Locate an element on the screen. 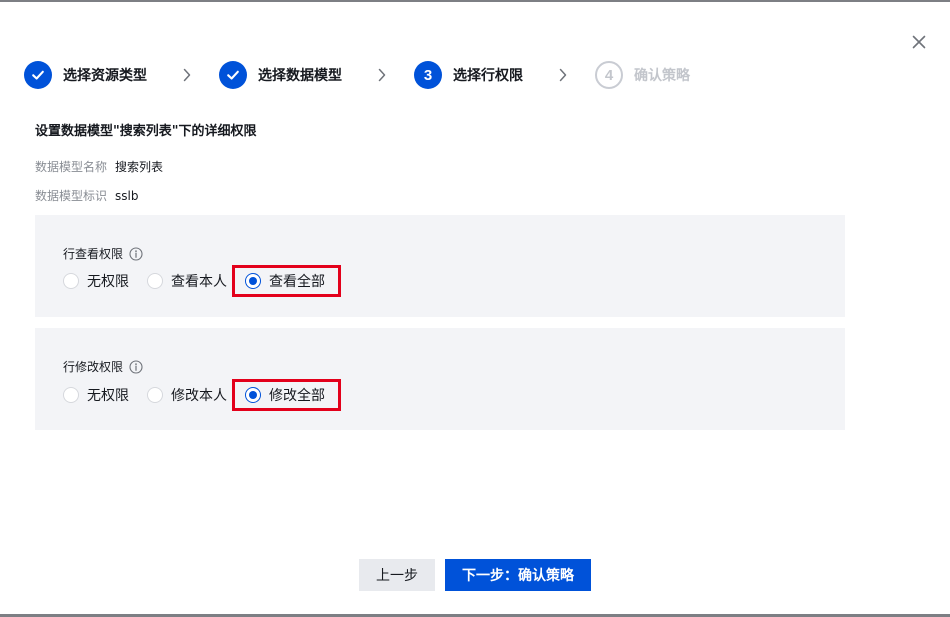 This screenshot has width=950, height=617. edit-permission-title-row: 行修改权限 is located at coordinates (103, 366).